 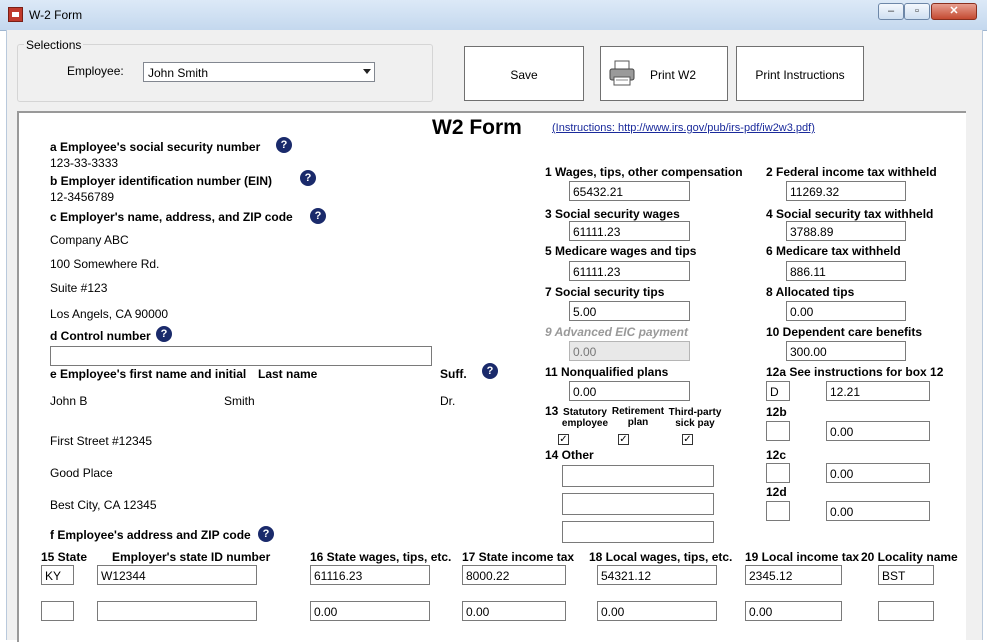 What do you see at coordinates (778, 431) in the screenshot?
I see `box12b-code-input` at bounding box center [778, 431].